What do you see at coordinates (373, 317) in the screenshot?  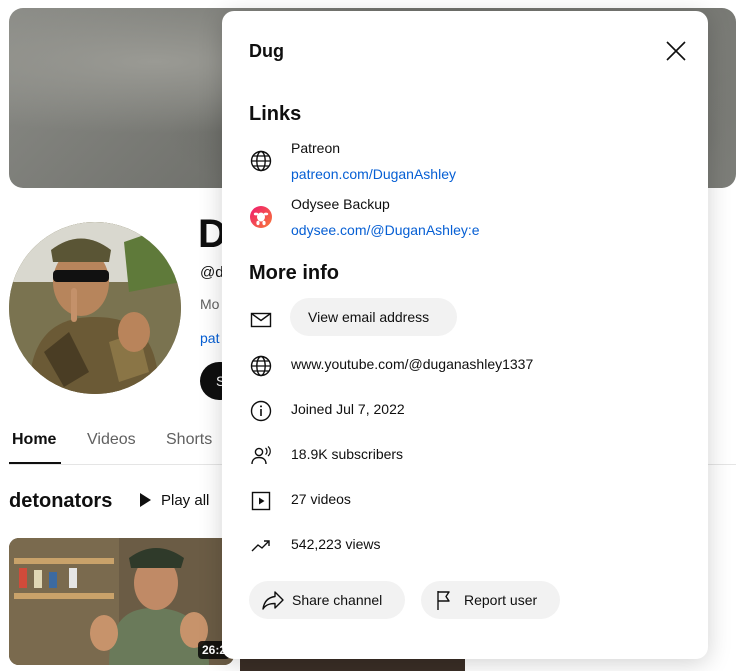 I see `view-email-button: View email address` at bounding box center [373, 317].